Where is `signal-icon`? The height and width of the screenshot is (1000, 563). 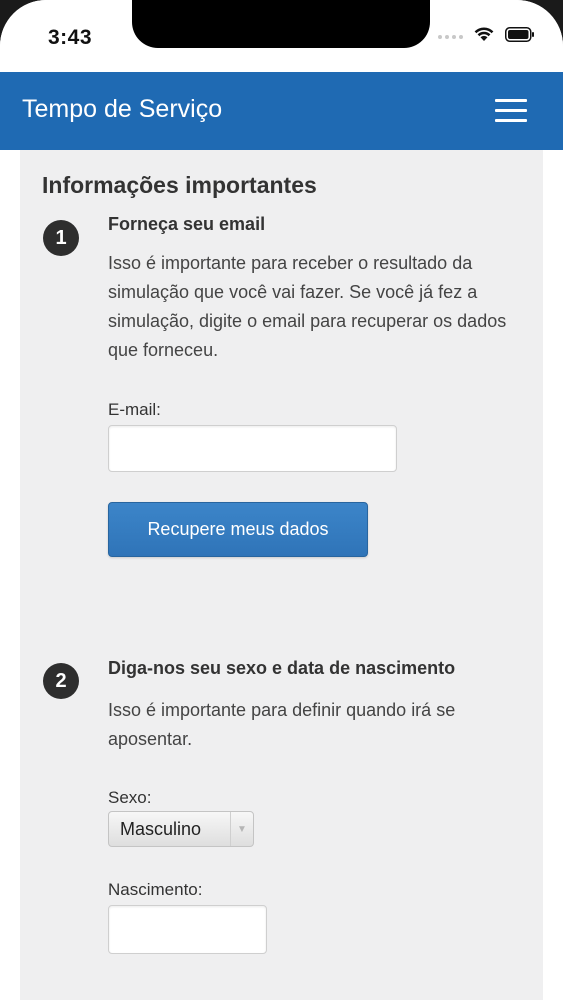 signal-icon is located at coordinates (450, 34).